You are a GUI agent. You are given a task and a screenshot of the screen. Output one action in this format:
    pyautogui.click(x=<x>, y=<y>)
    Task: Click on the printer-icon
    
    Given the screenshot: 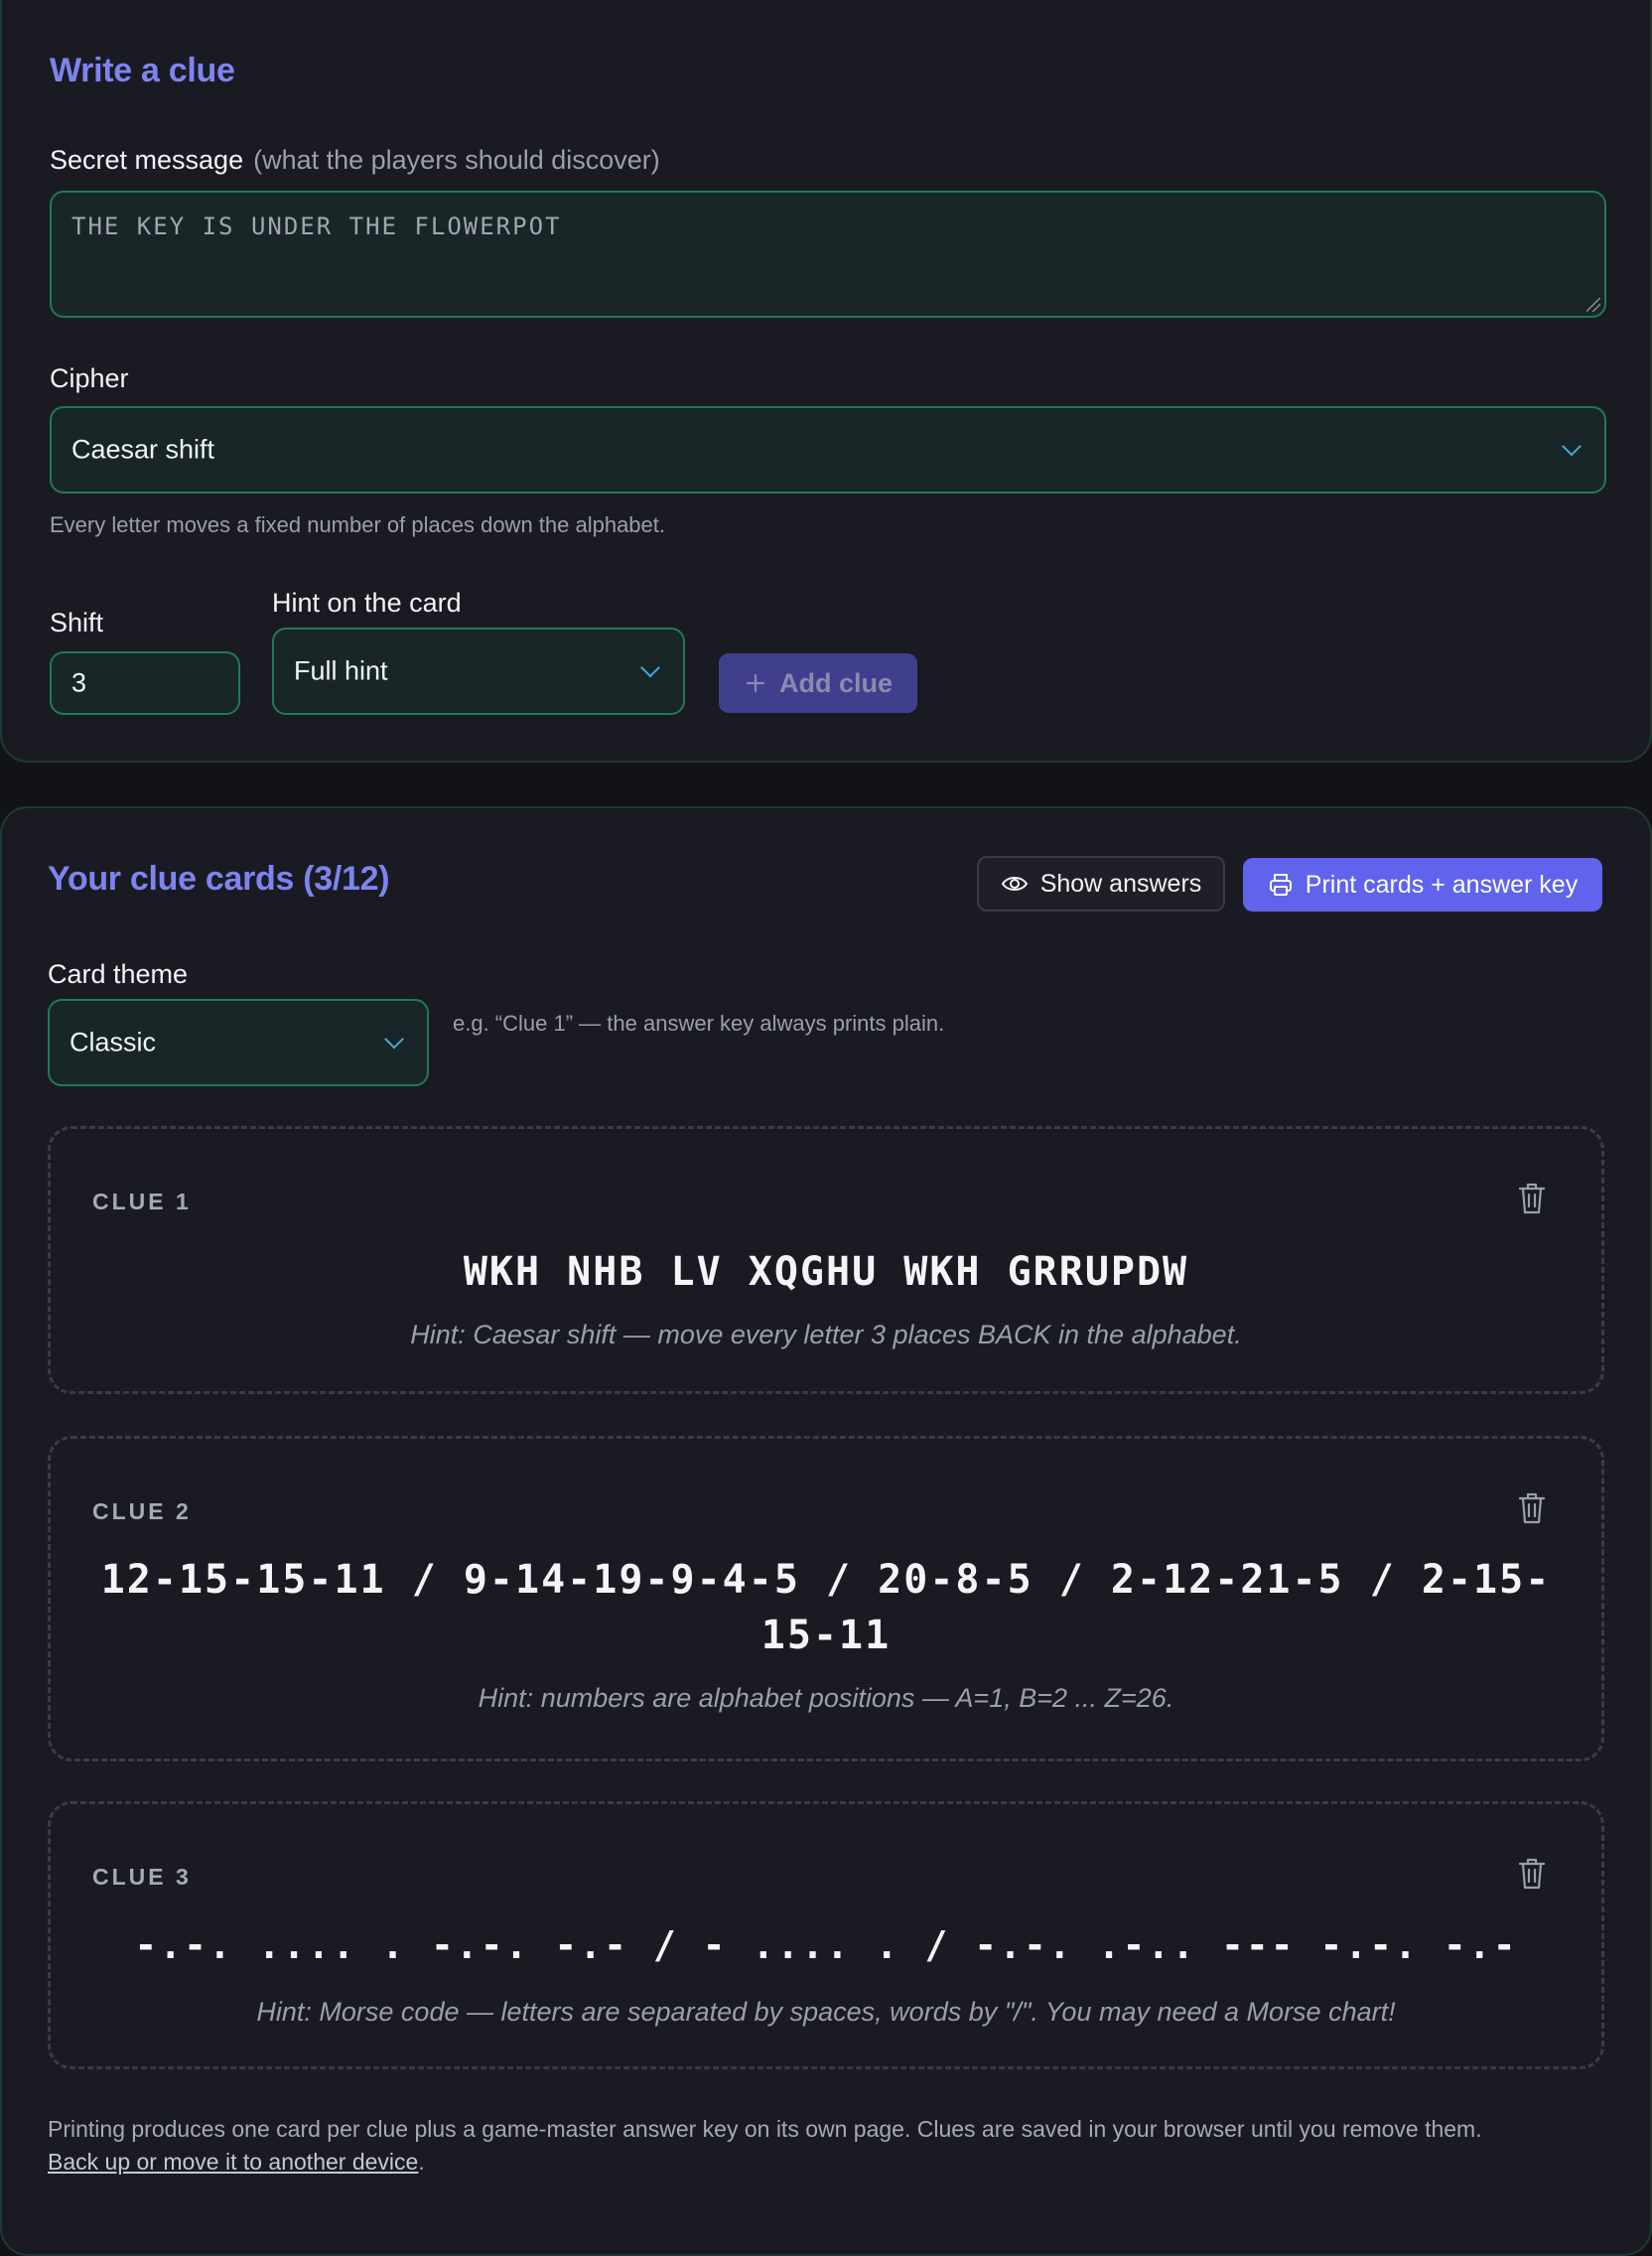 What is the action you would take?
    pyautogui.click(x=1280, y=885)
    